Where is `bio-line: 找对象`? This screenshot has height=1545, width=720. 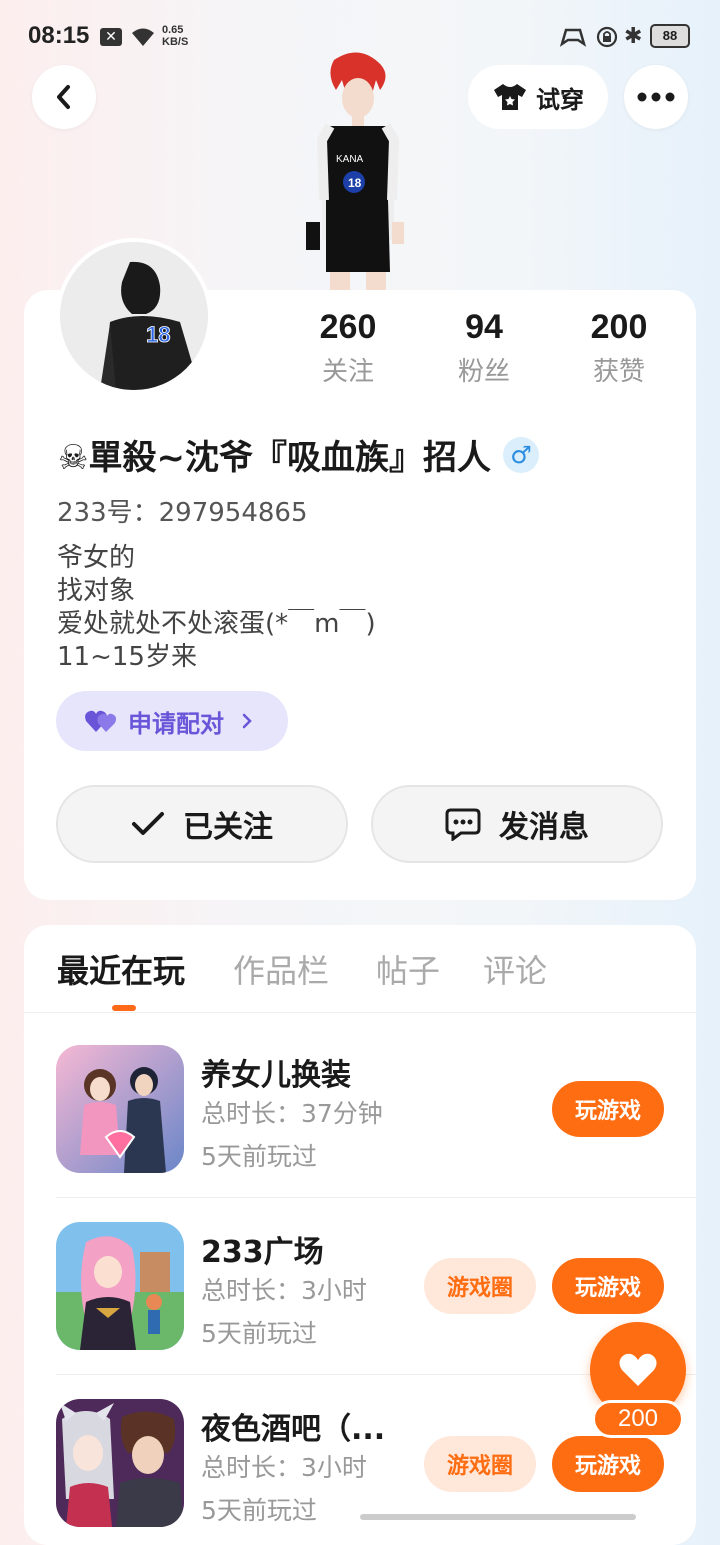 bio-line: 找对象 is located at coordinates (96, 591).